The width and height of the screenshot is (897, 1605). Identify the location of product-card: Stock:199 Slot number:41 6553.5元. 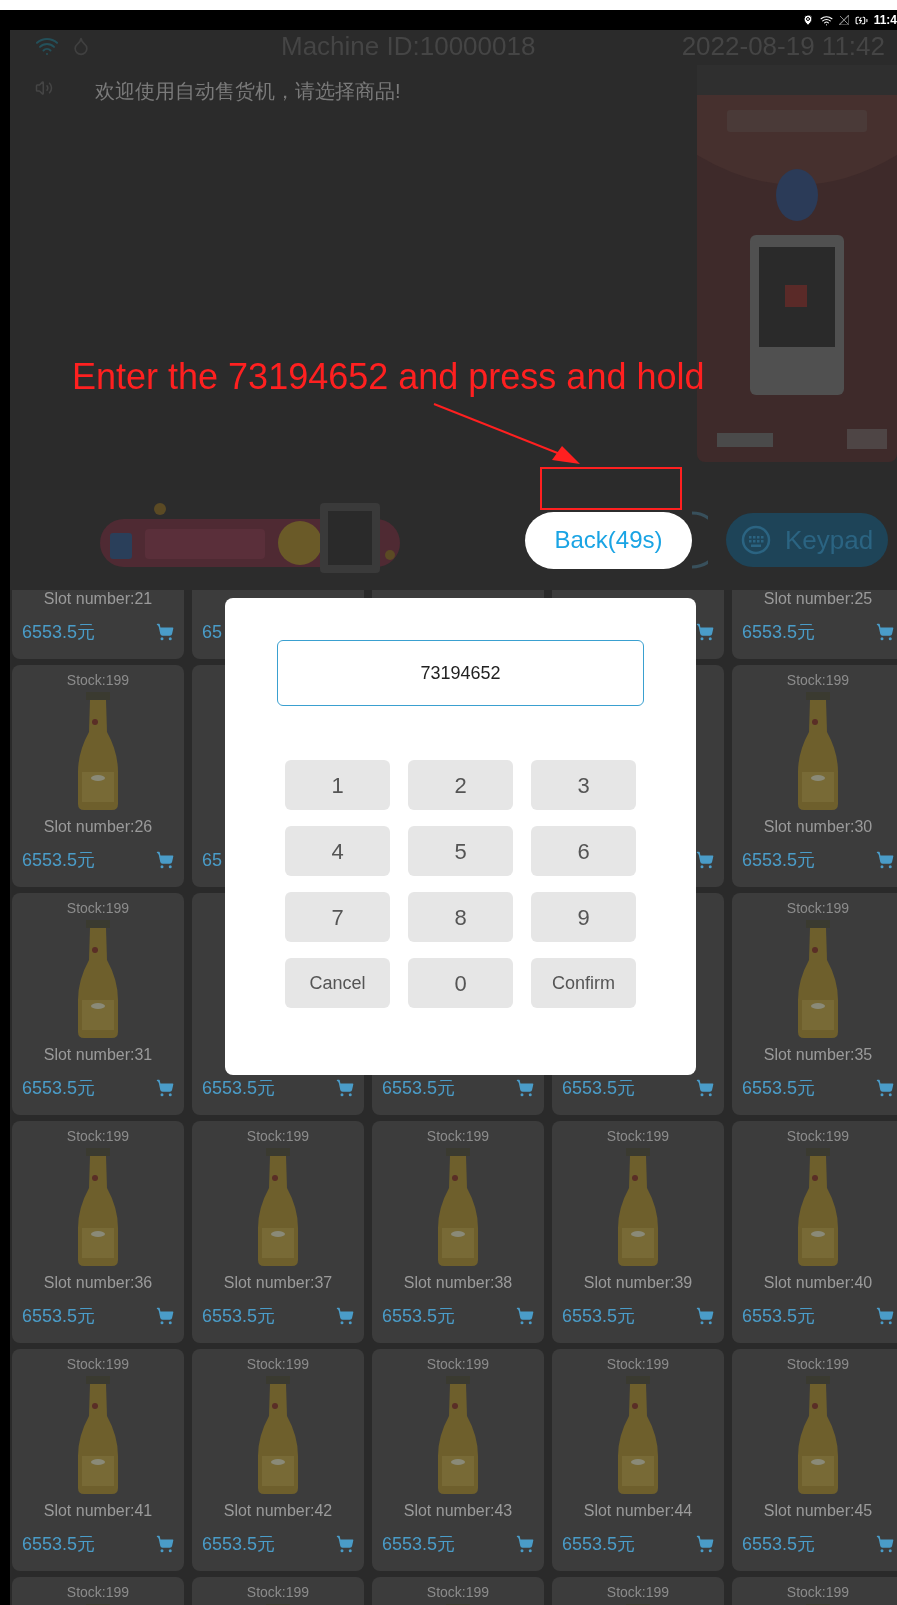
(98, 1460).